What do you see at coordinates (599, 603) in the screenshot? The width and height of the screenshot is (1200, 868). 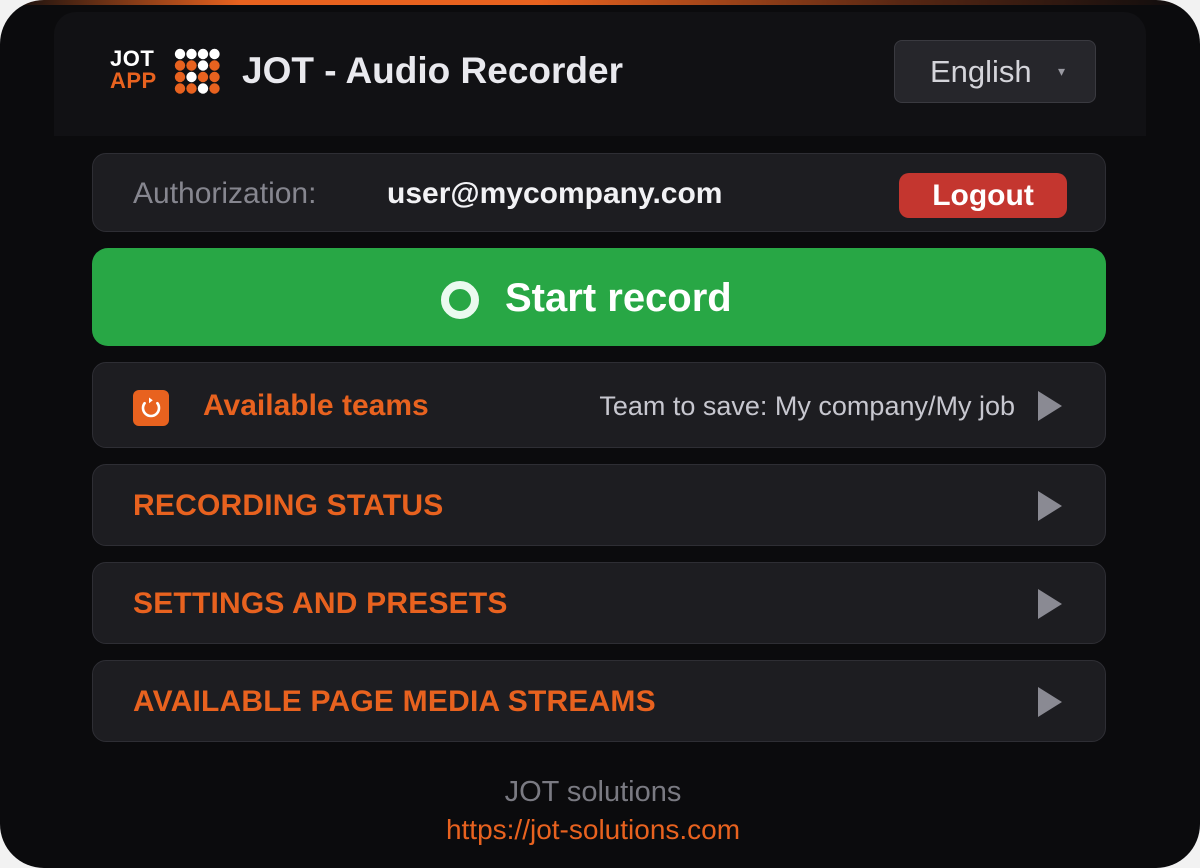 I see `settings-presets-section: SETTINGS AND PRESETS` at bounding box center [599, 603].